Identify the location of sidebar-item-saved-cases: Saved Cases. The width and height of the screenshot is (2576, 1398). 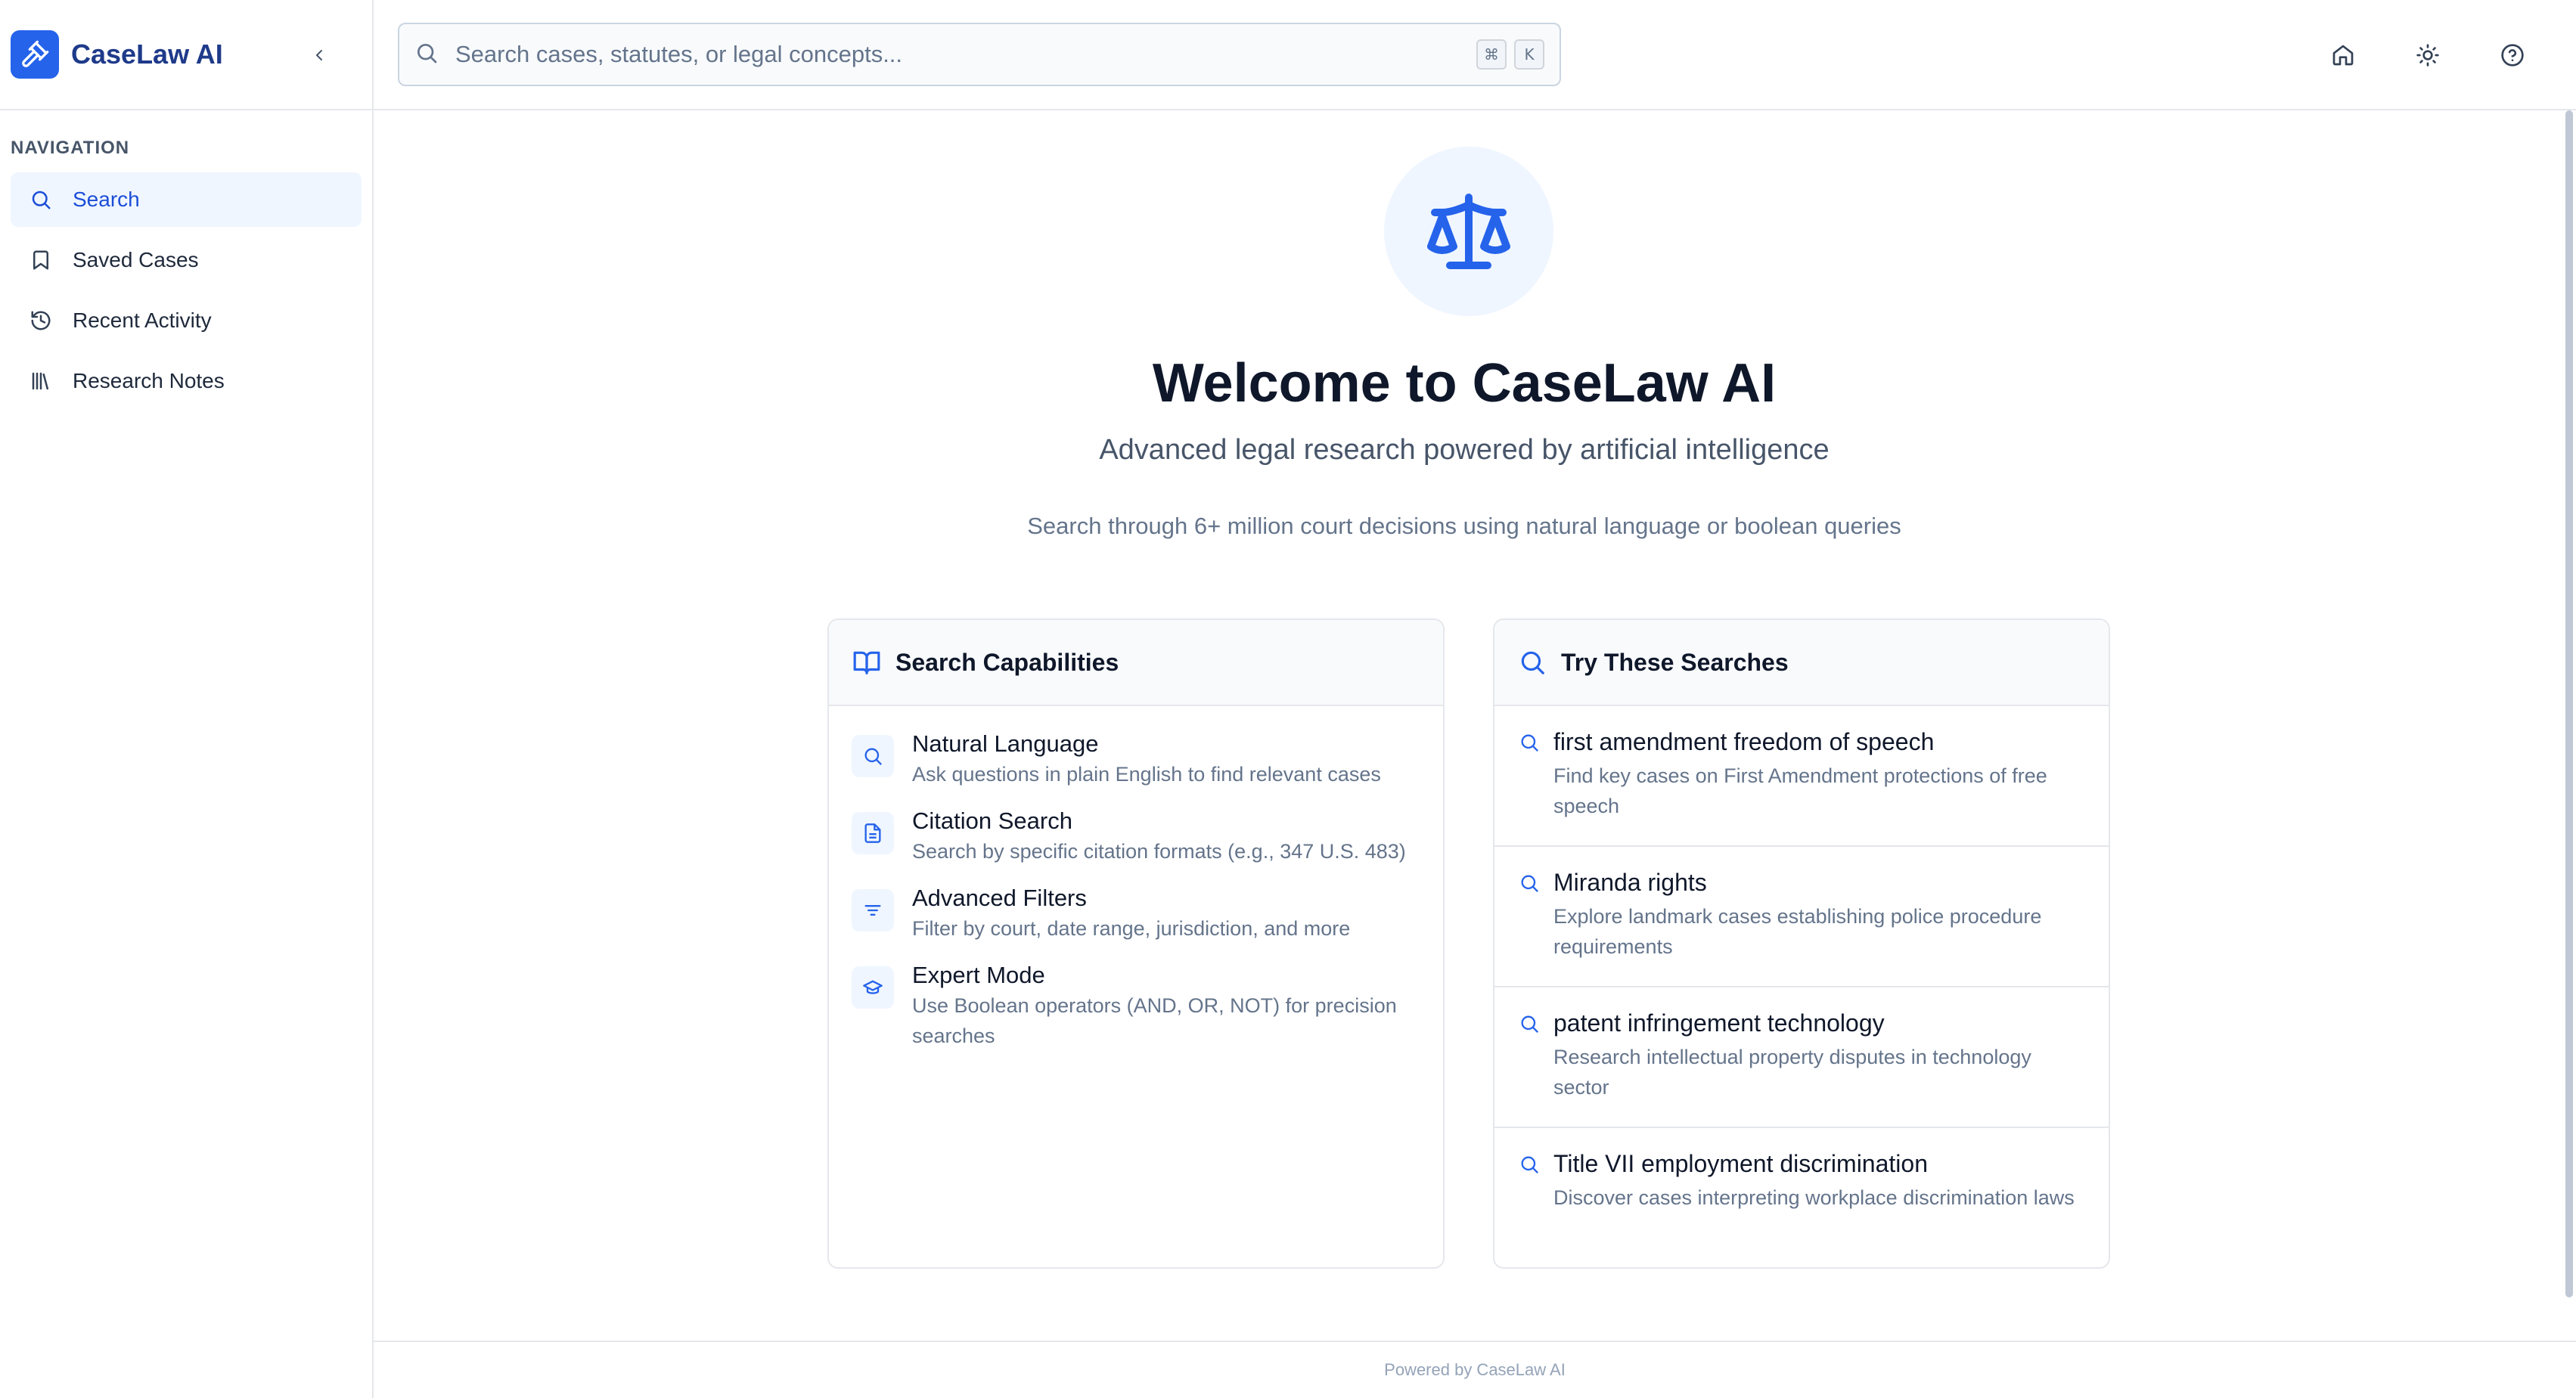
(186, 260).